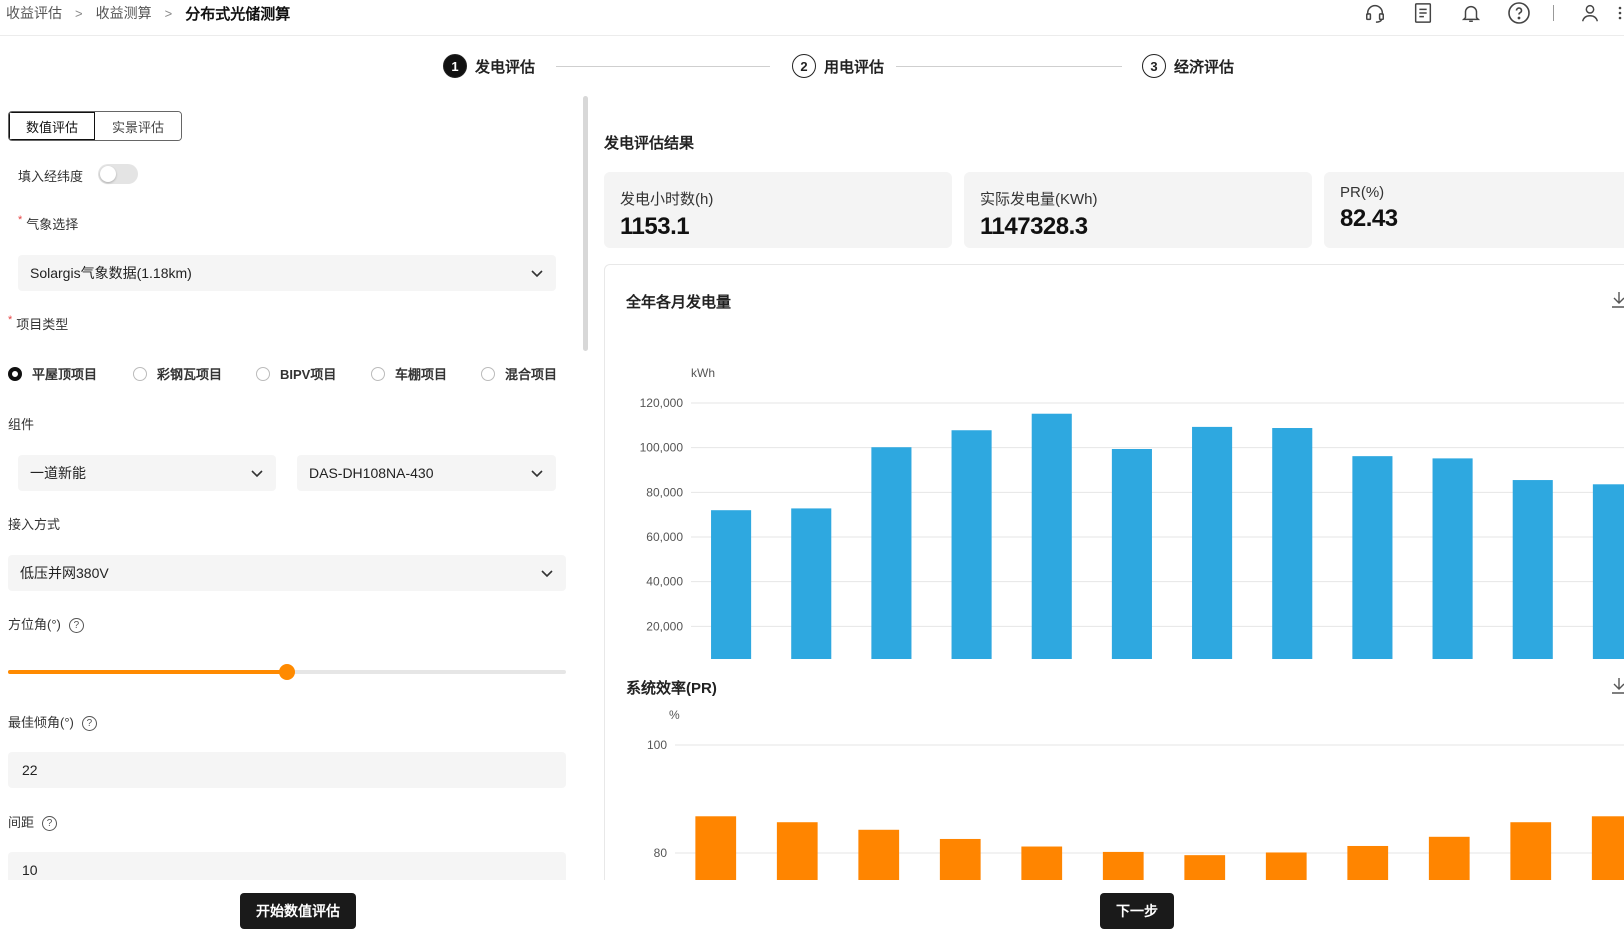 The image size is (1624, 940). What do you see at coordinates (1471, 13) in the screenshot?
I see `bell-icon` at bounding box center [1471, 13].